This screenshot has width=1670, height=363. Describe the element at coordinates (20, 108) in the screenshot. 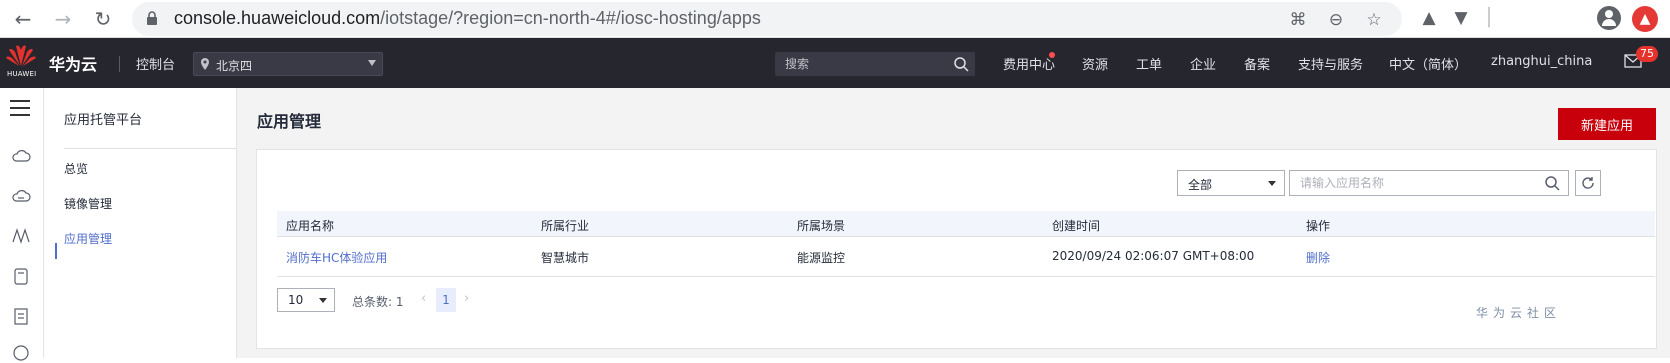

I see `hamburger-menu-icon` at that location.